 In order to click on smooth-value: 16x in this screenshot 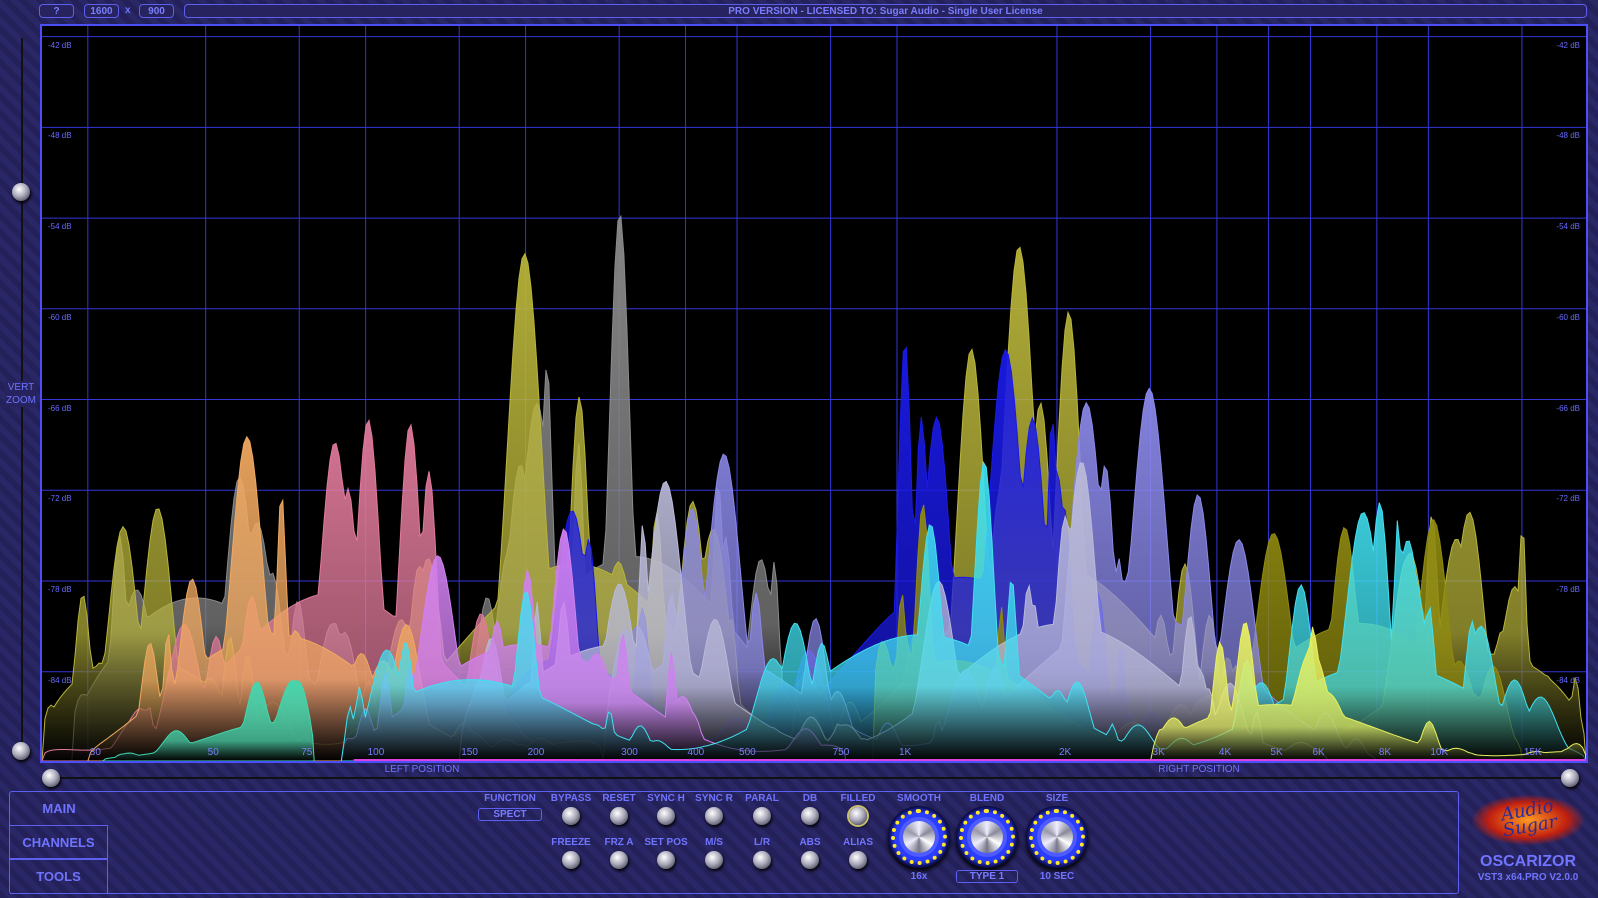, I will do `click(919, 876)`.